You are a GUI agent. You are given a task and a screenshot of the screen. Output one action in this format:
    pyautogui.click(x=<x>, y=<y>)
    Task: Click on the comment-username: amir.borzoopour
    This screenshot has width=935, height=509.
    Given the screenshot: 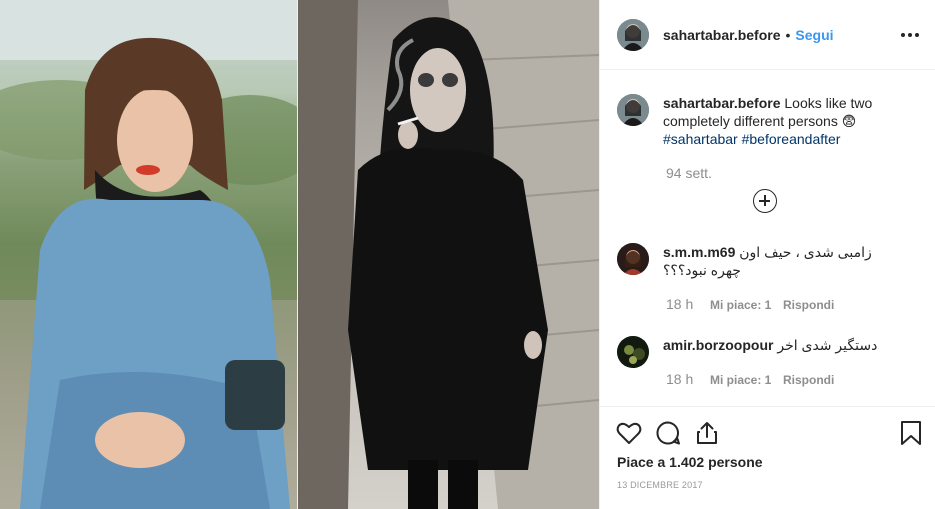 What is the action you would take?
    pyautogui.click(x=718, y=345)
    